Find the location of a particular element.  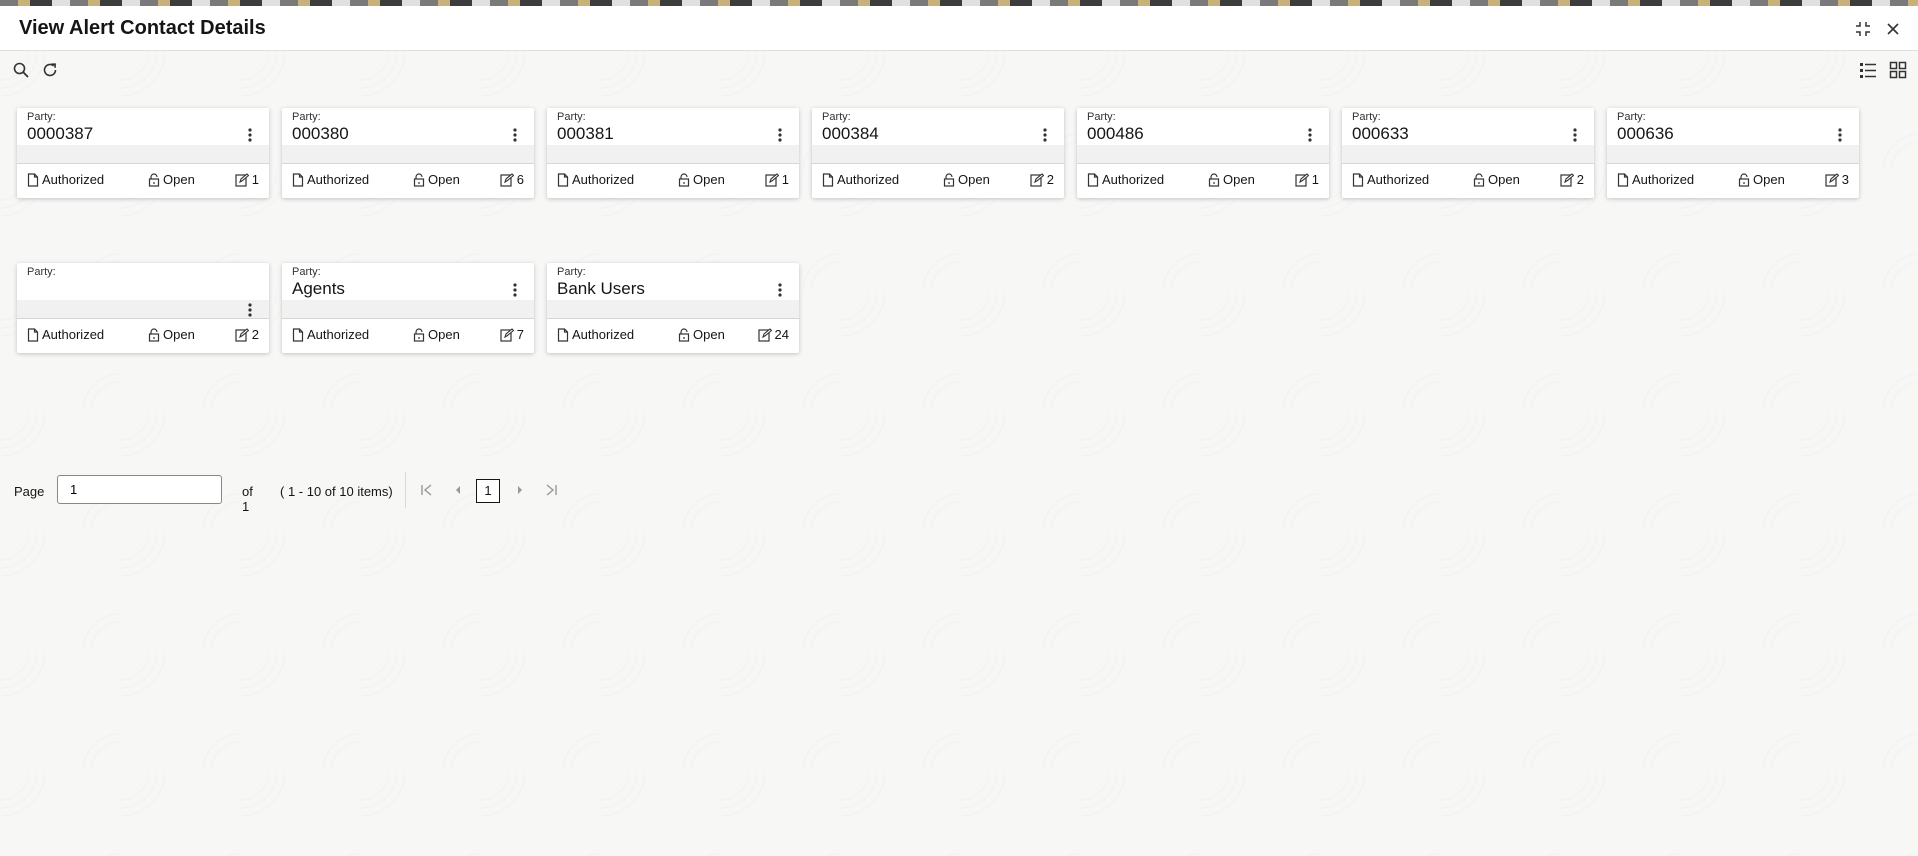

party-value: 000486 is located at coordinates (1115, 133).